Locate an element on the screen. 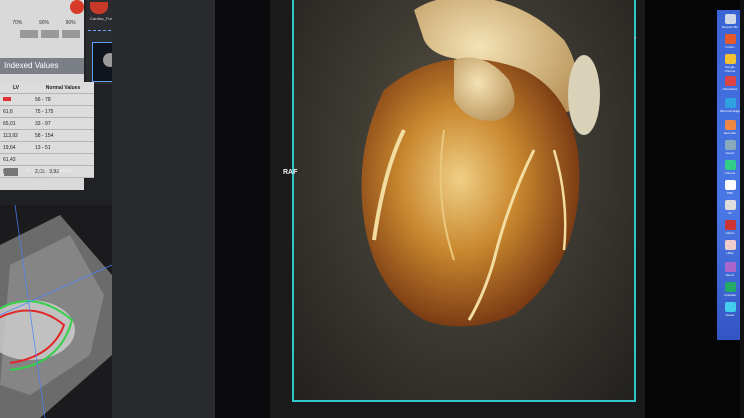  table-row: 19,64 13 - 51 is located at coordinates (47, 147).